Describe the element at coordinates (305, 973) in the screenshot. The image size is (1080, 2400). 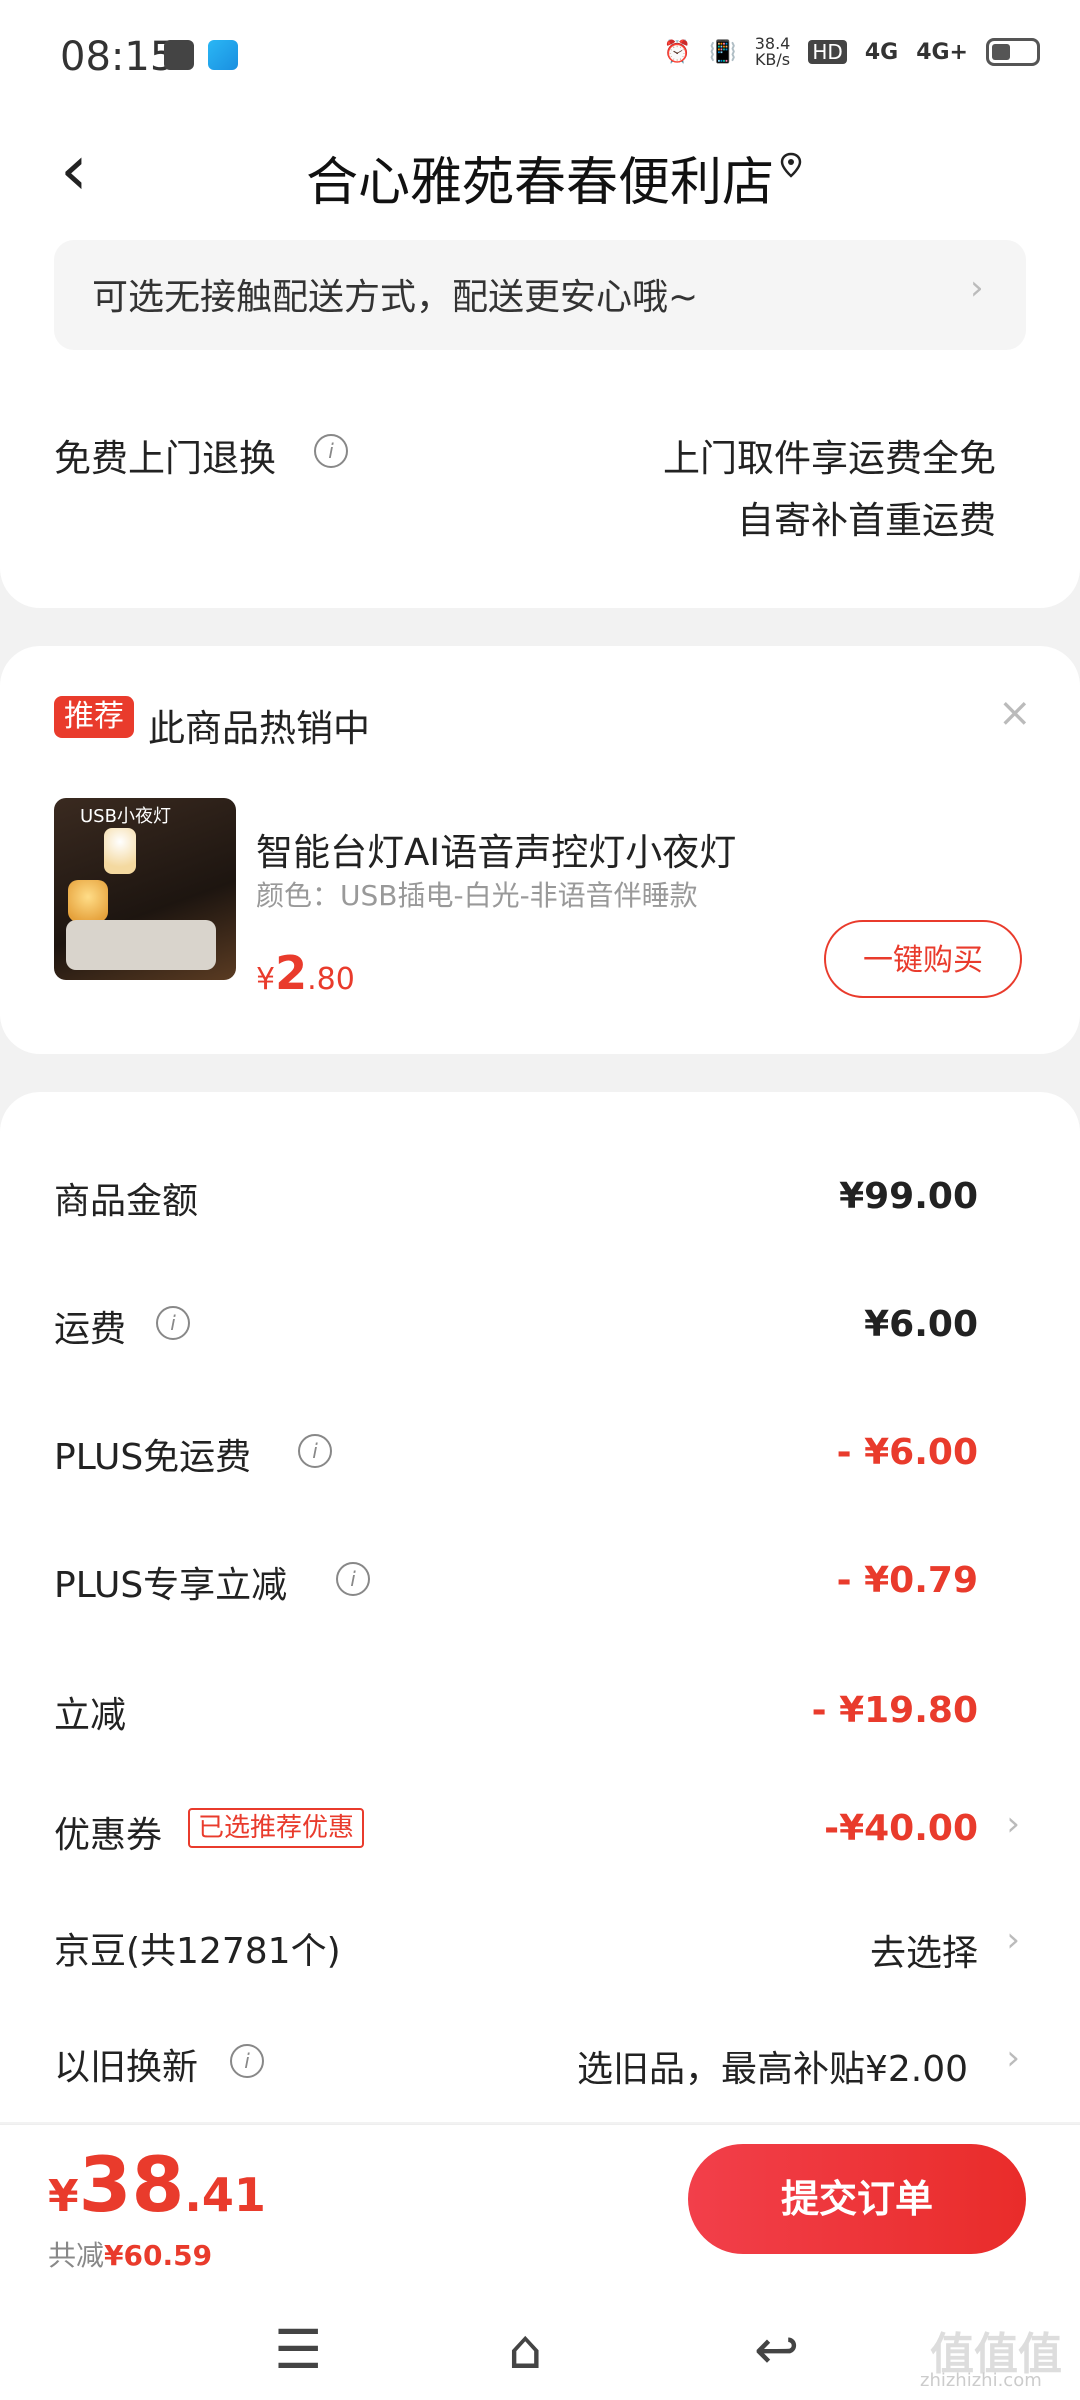
I see `product-price: ¥2.80` at that location.